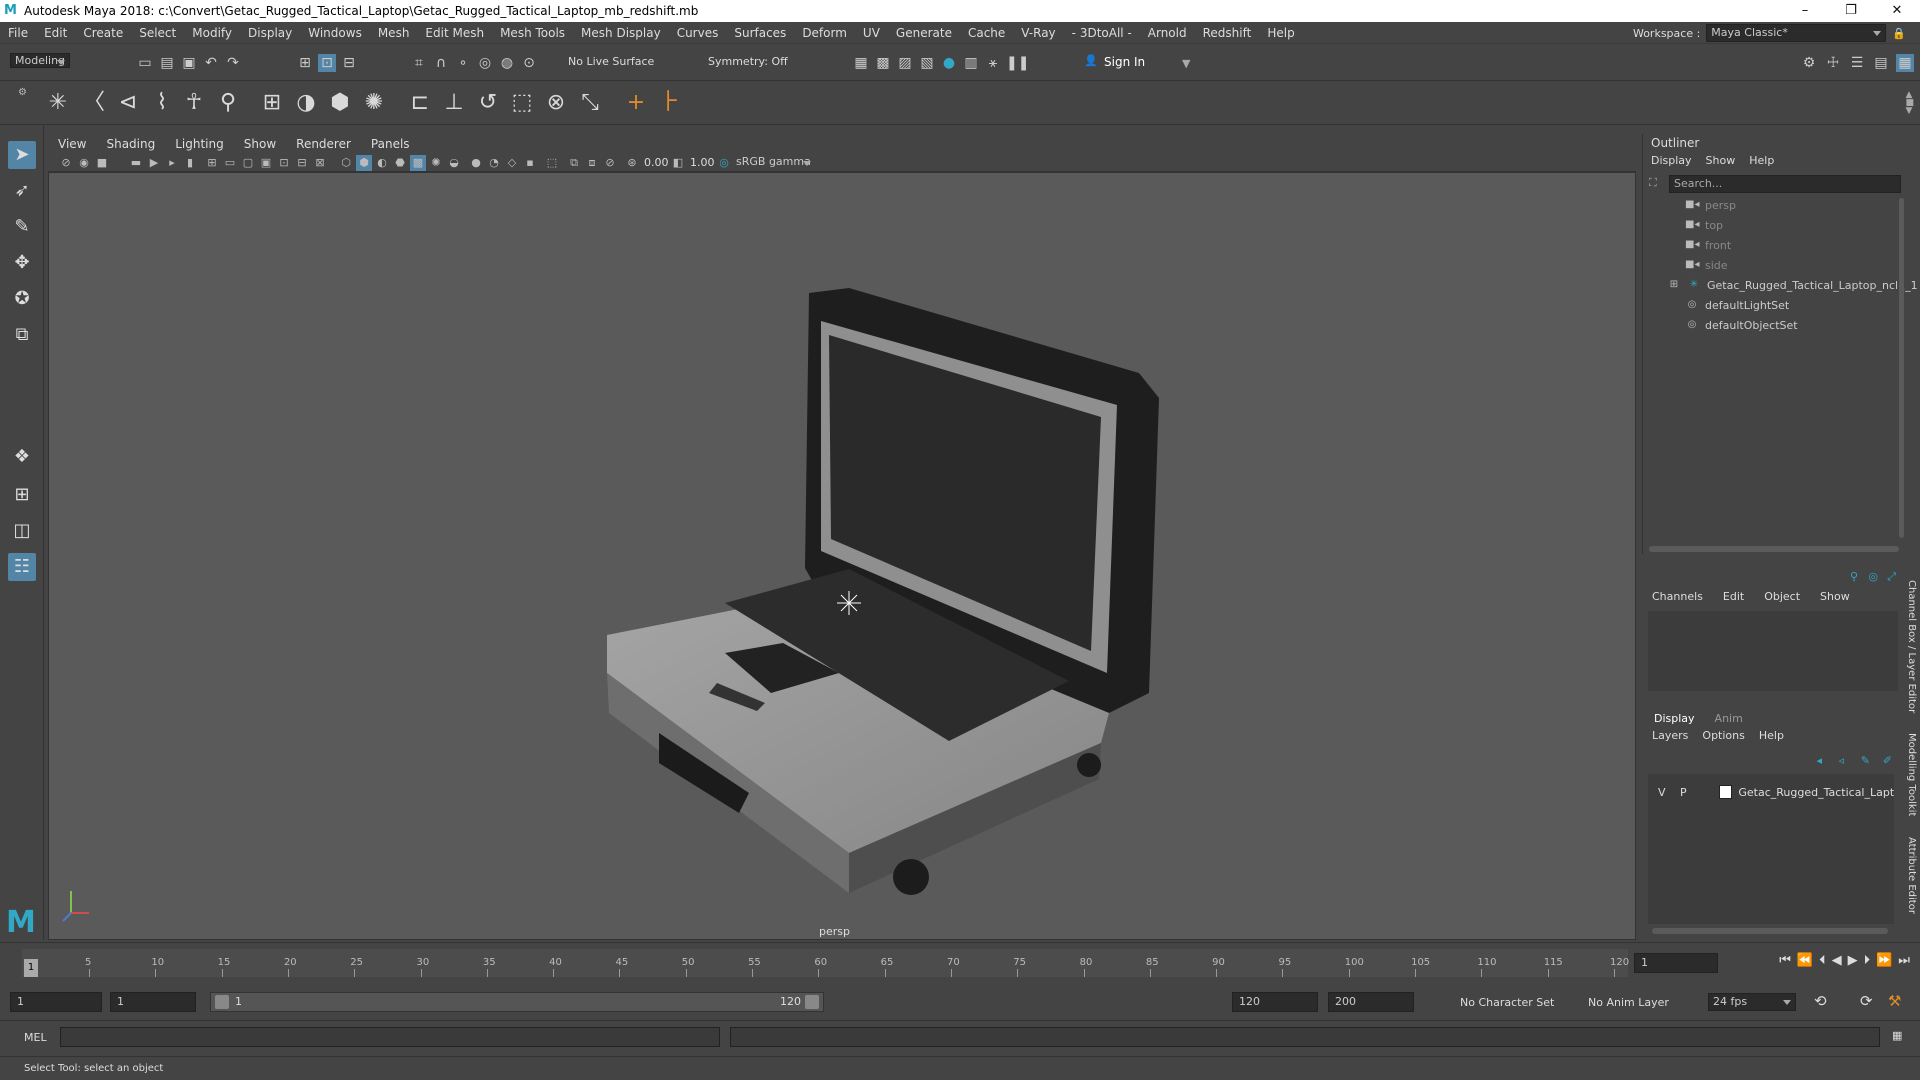 This screenshot has width=1920, height=1080. What do you see at coordinates (1866, 1001) in the screenshot?
I see `auto-key-icon: ⟳` at bounding box center [1866, 1001].